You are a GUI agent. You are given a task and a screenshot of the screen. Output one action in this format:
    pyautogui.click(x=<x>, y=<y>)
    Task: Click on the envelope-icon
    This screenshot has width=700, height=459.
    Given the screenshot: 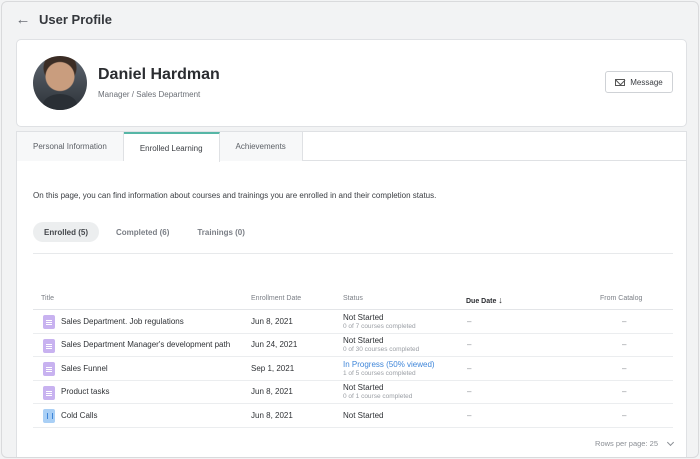 What is the action you would take?
    pyautogui.click(x=620, y=82)
    